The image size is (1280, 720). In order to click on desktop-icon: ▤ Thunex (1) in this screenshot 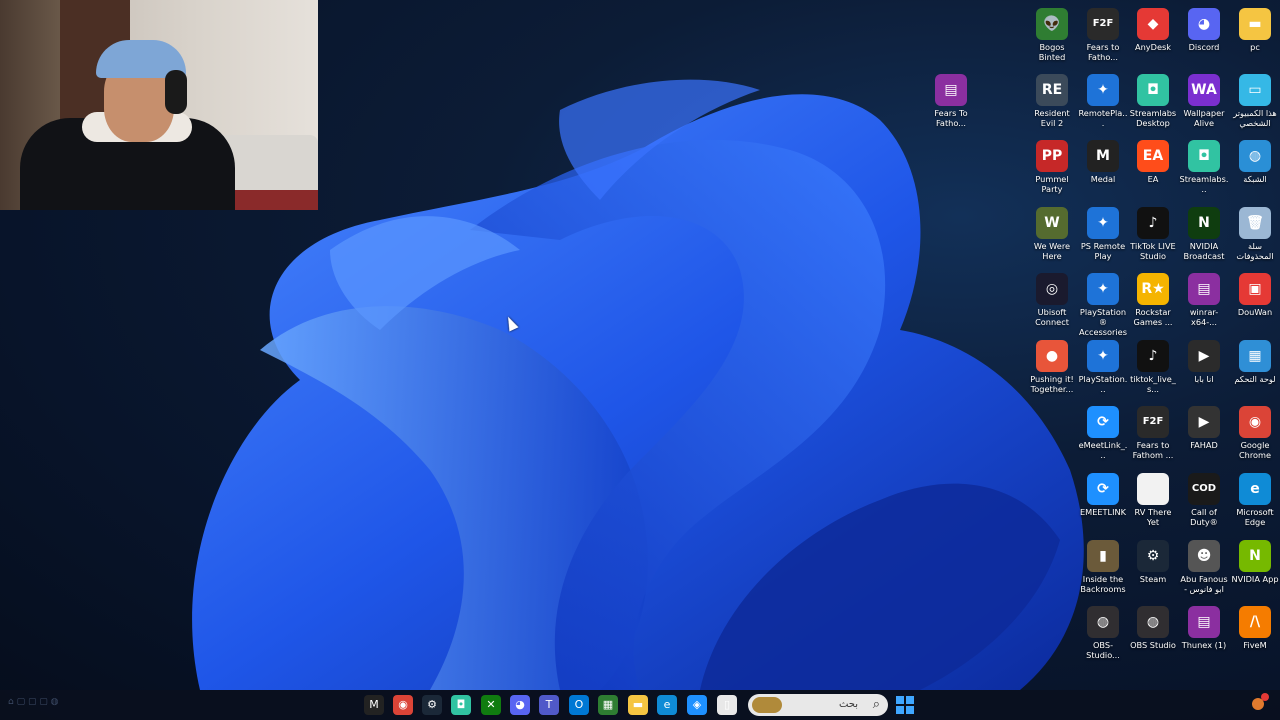, I will do `click(1204, 628)`.